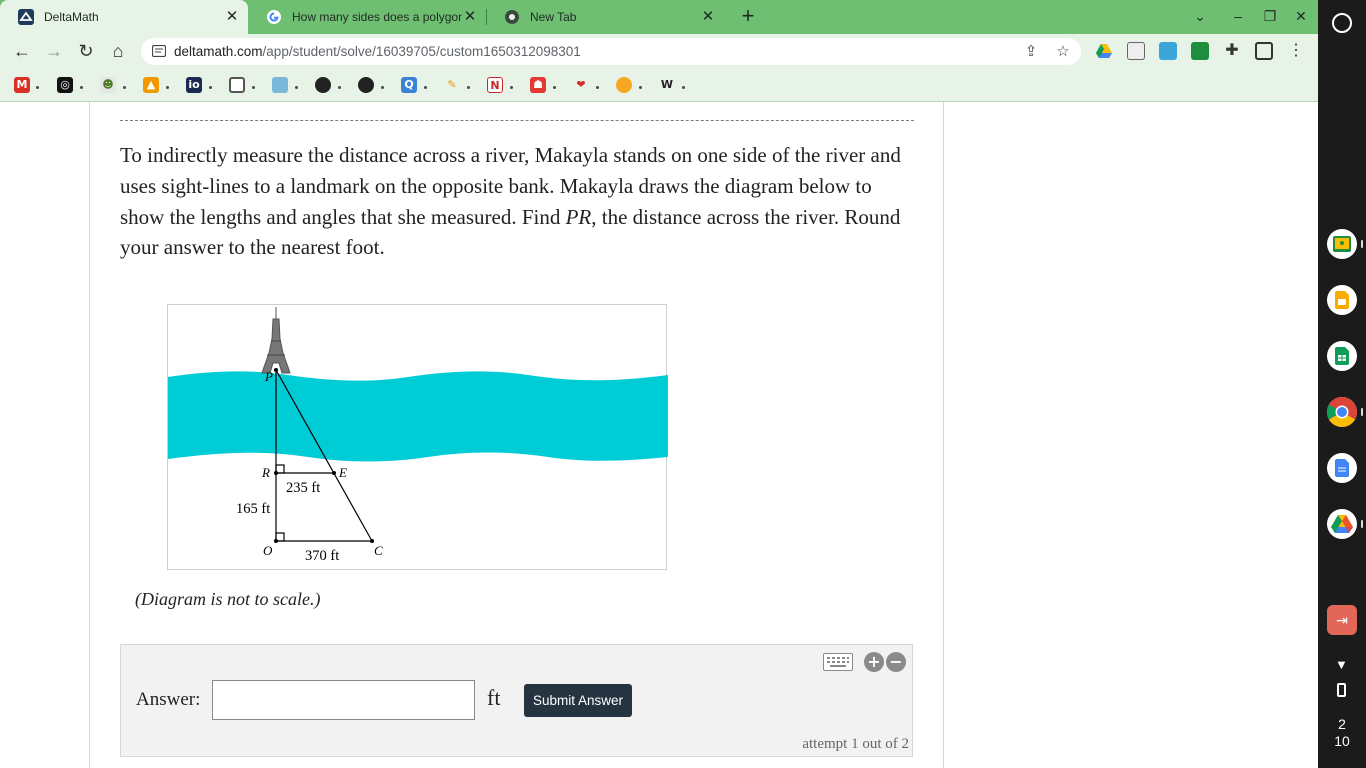  What do you see at coordinates (343, 700) in the screenshot?
I see `answer-input` at bounding box center [343, 700].